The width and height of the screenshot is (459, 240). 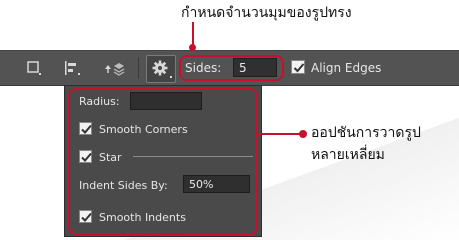 What do you see at coordinates (192, 47) in the screenshot?
I see `sides-annotation-dot` at bounding box center [192, 47].